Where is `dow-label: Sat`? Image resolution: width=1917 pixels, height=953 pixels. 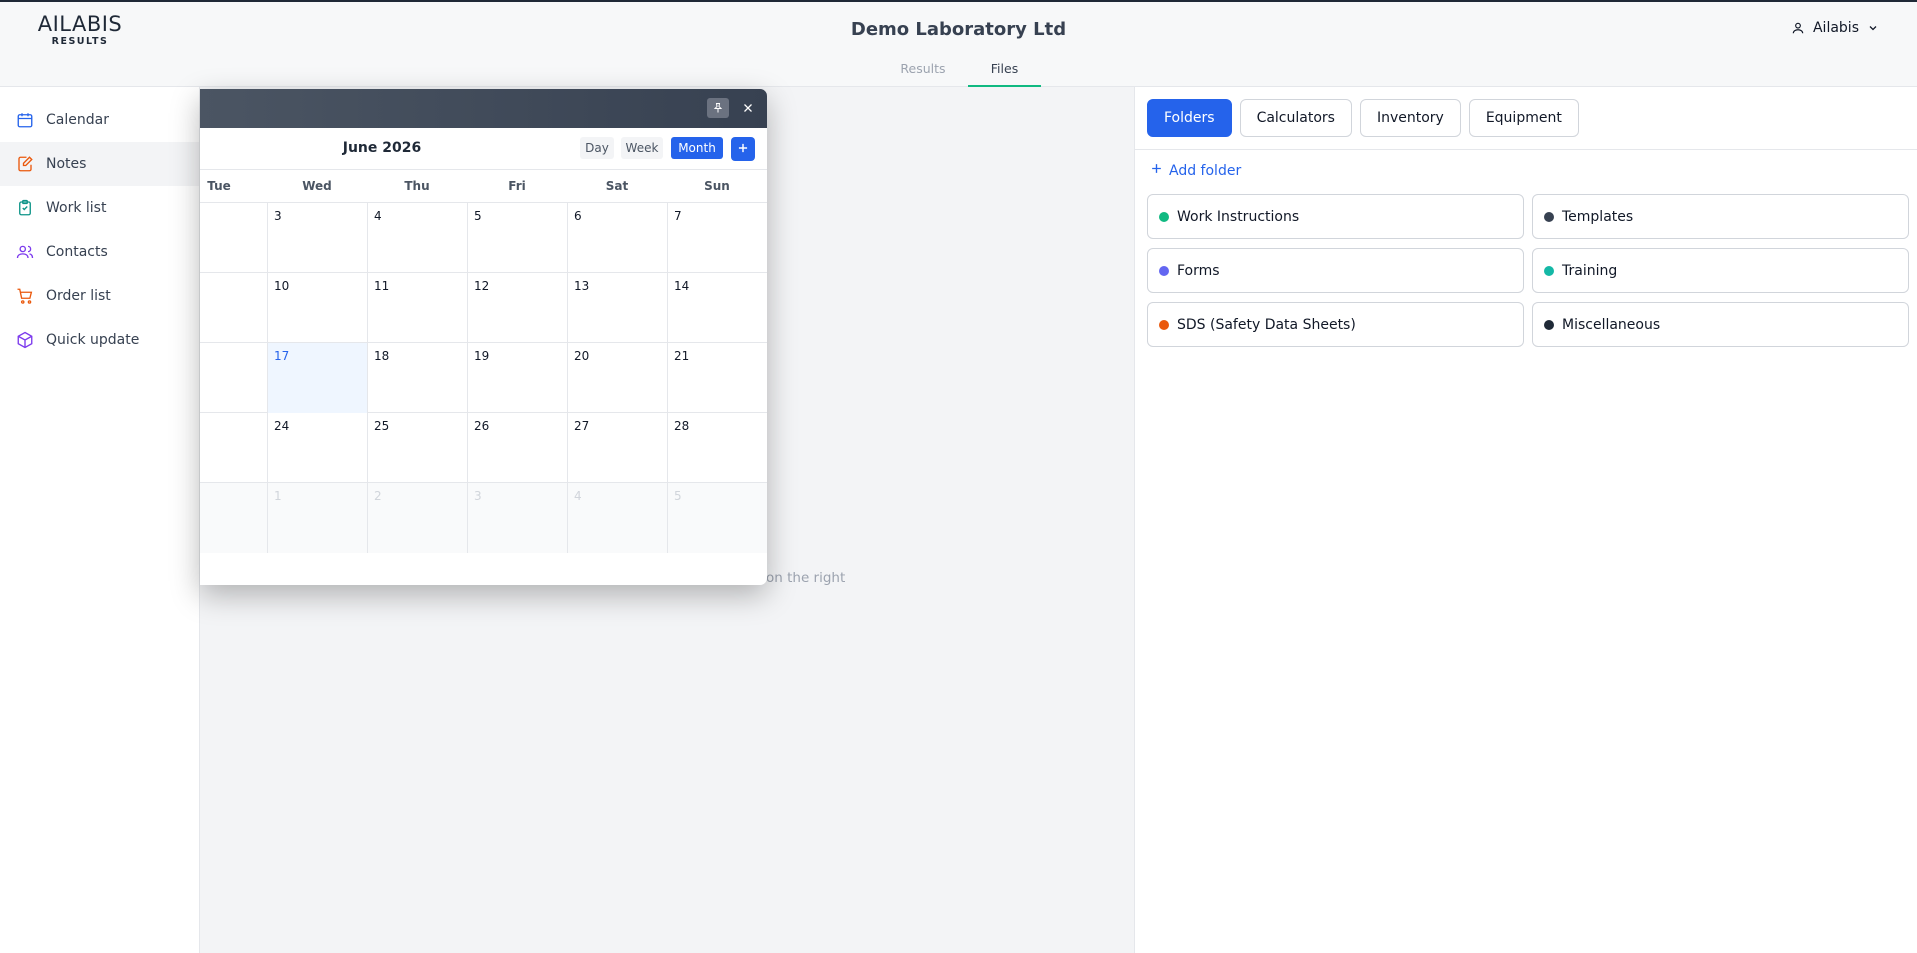
dow-label: Sat is located at coordinates (617, 186).